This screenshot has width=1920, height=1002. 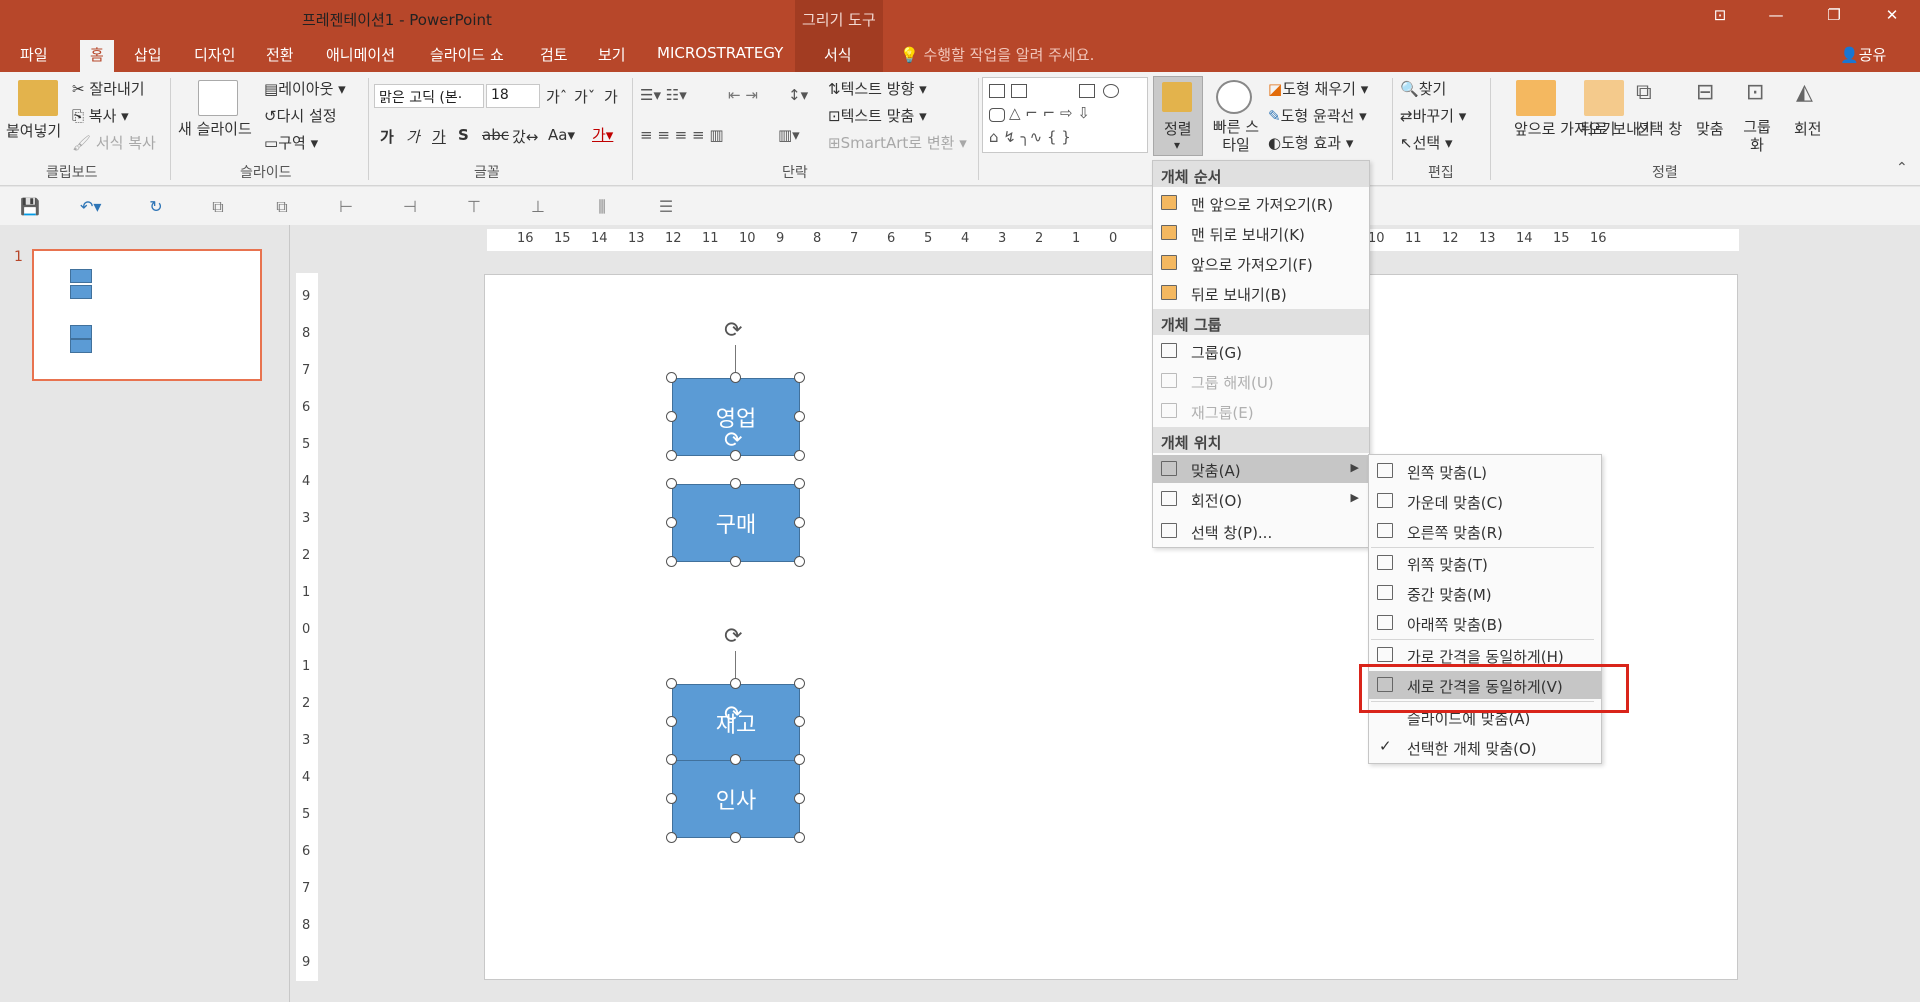 What do you see at coordinates (1423, 88) in the screenshot?
I see `find-button: 🔍찾기` at bounding box center [1423, 88].